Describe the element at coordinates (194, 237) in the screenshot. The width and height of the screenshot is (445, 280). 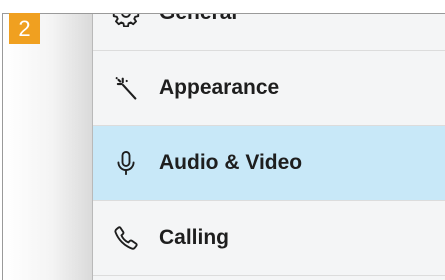
I see `menu-item-label: Calling` at that location.